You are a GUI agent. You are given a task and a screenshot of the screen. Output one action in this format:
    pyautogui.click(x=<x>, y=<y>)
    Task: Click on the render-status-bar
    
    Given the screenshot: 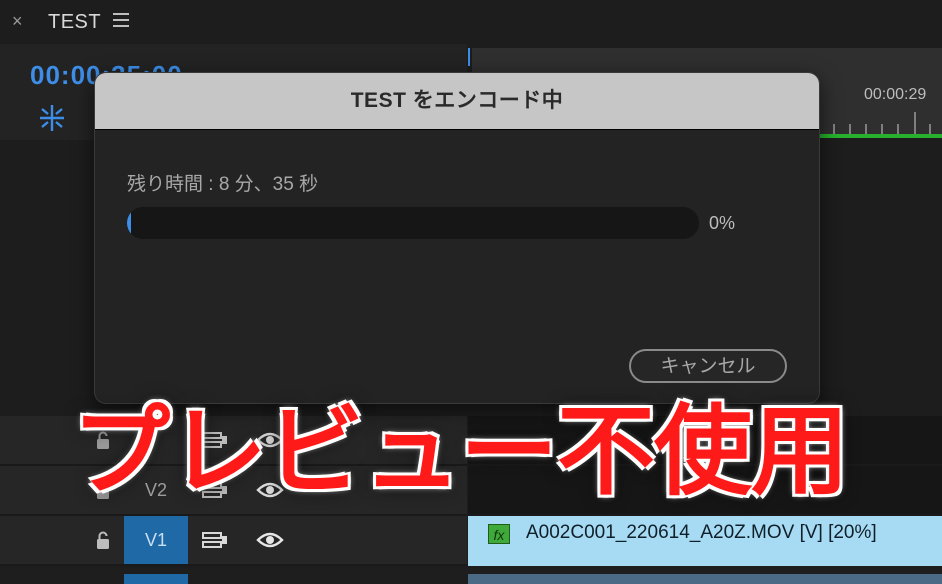 What is the action you would take?
    pyautogui.click(x=881, y=136)
    